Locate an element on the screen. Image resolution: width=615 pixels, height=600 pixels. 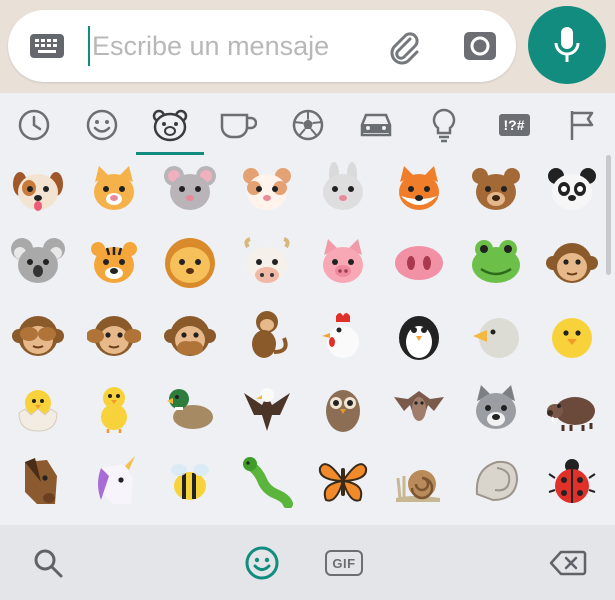
emoji-hear-no-evil-monkey is located at coordinates (114, 335).